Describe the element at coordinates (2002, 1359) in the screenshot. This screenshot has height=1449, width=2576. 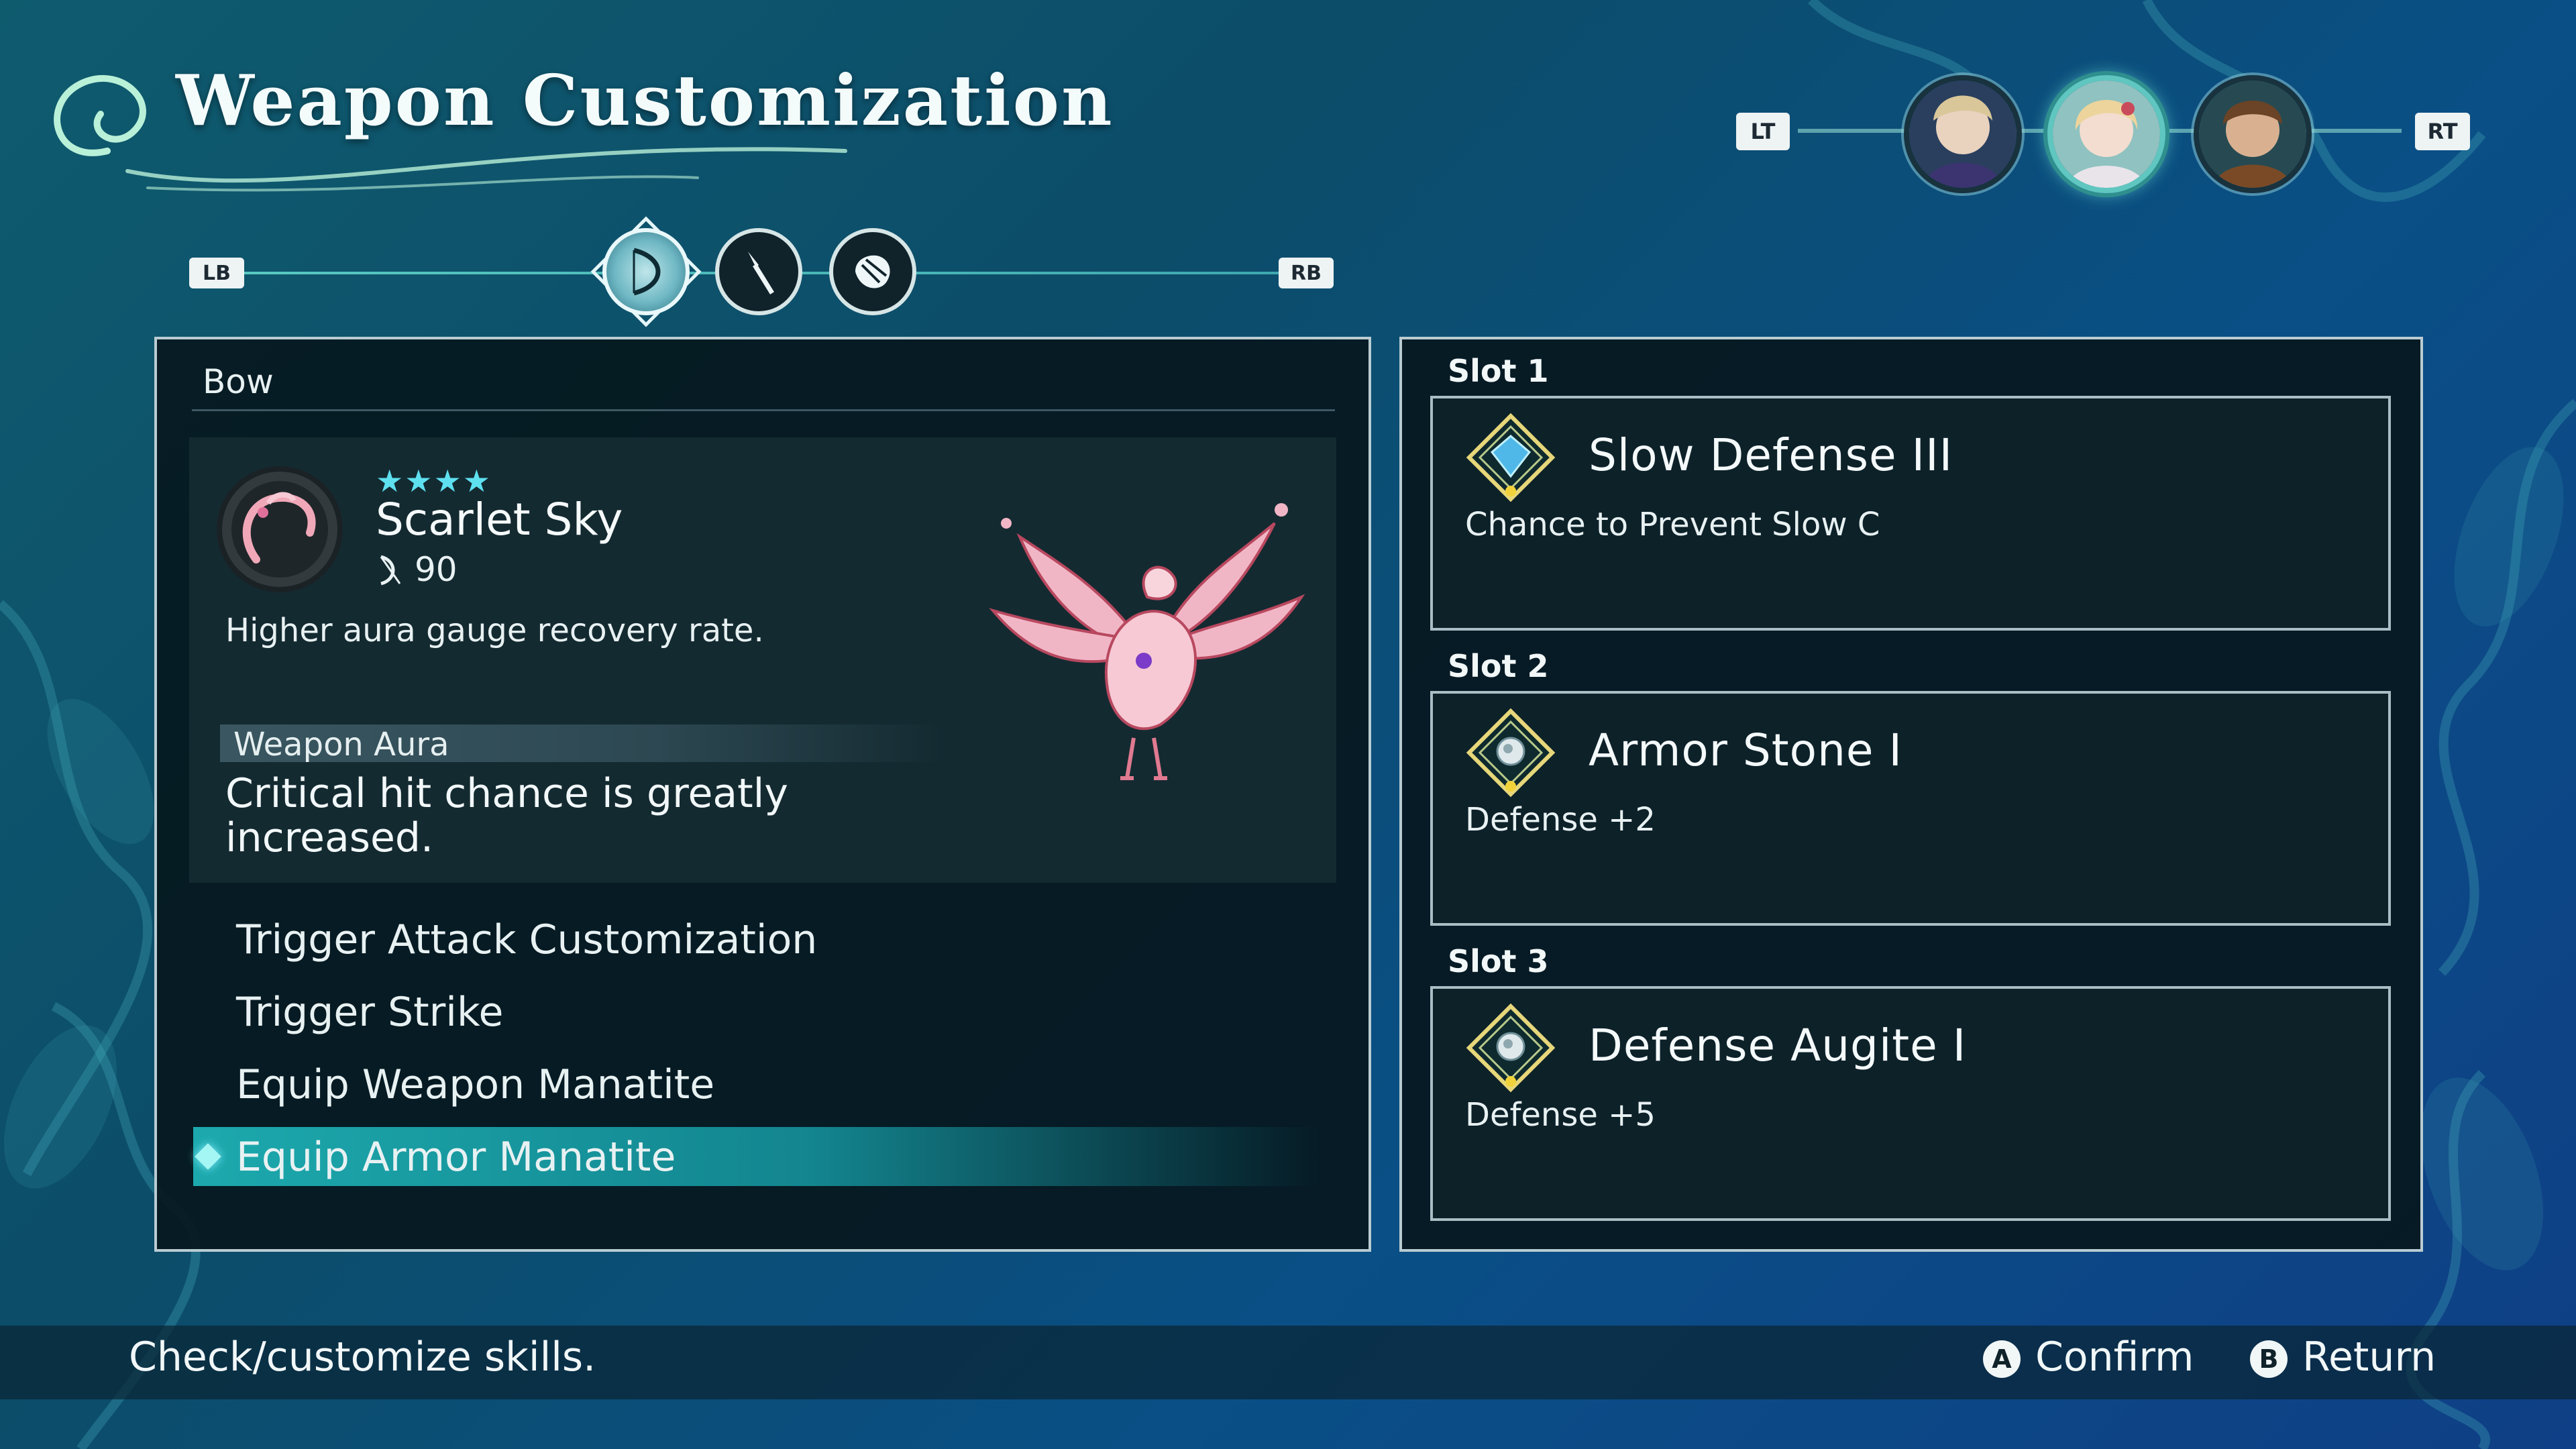
I see `a-button-icon: A` at that location.